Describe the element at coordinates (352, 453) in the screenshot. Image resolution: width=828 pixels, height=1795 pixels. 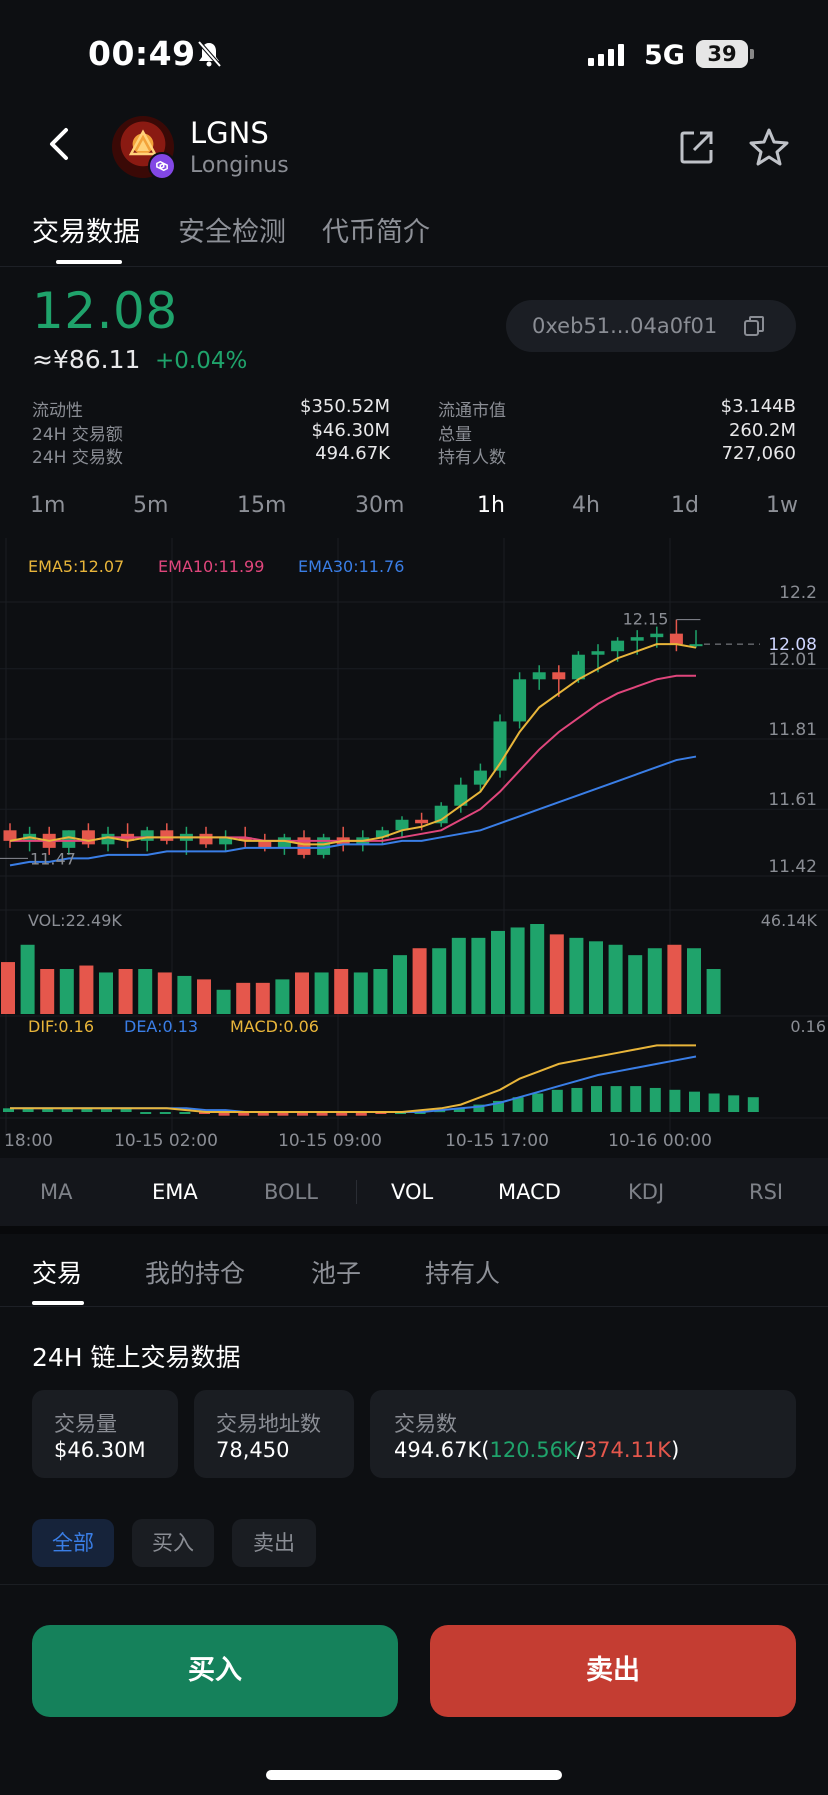
I see `stat-value-24h-txns: 494.67K` at that location.